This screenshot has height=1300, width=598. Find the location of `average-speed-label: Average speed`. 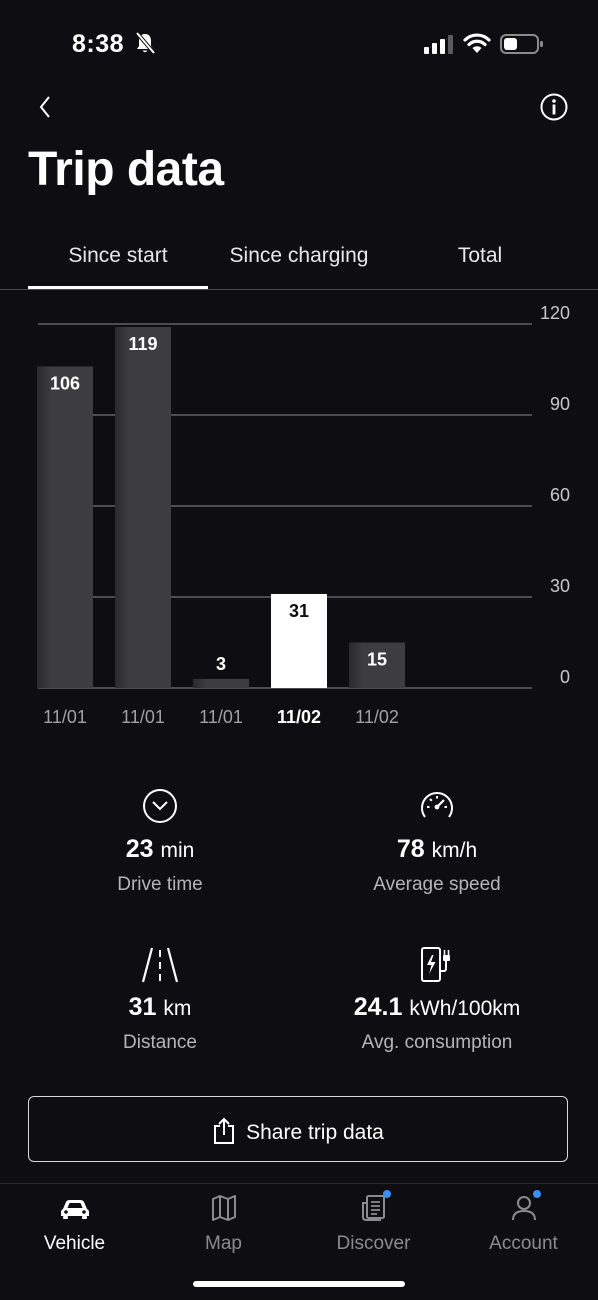

average-speed-label: Average speed is located at coordinates (437, 884).